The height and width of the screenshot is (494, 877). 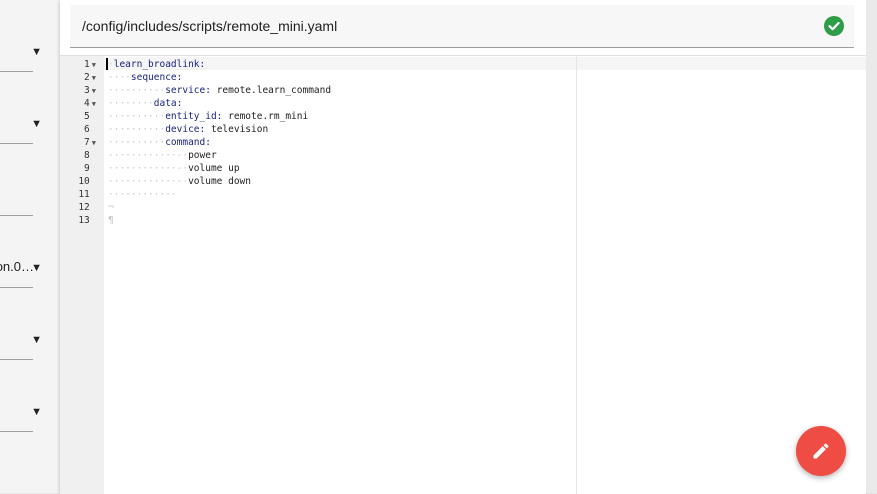 I want to click on code-line: ········-·service: remote.learn_command, so click(x=219, y=90).